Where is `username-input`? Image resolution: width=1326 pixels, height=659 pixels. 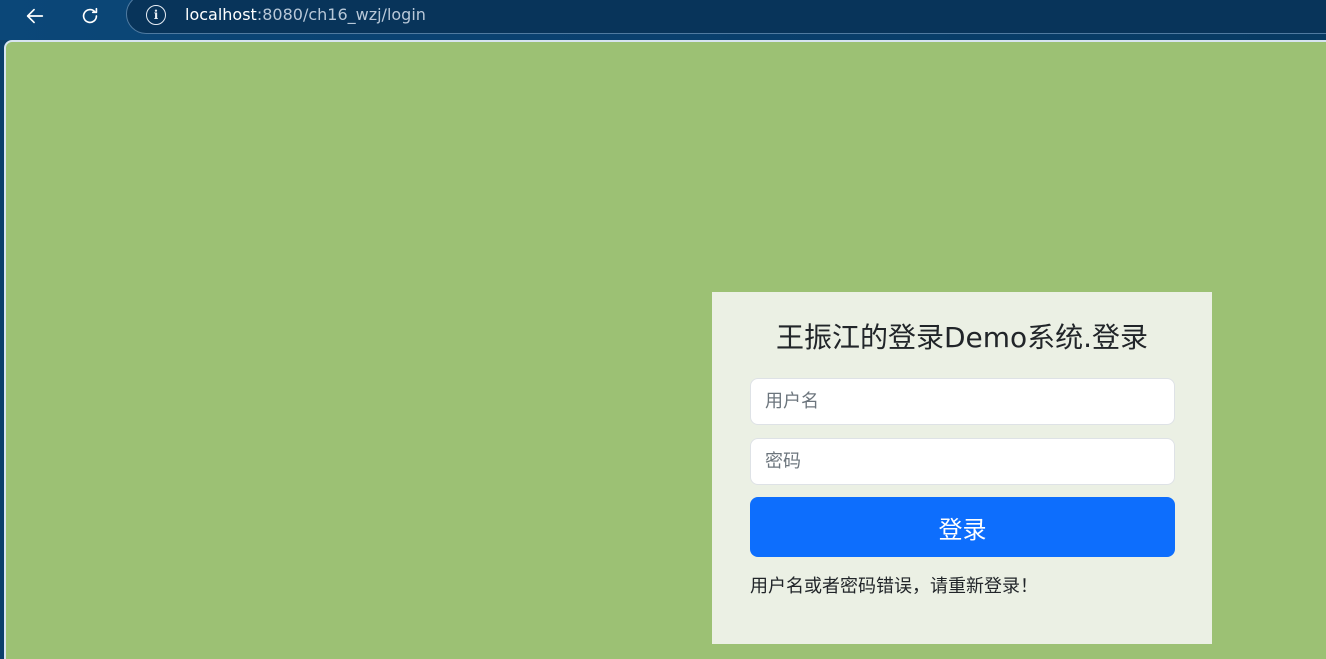
username-input is located at coordinates (962, 401).